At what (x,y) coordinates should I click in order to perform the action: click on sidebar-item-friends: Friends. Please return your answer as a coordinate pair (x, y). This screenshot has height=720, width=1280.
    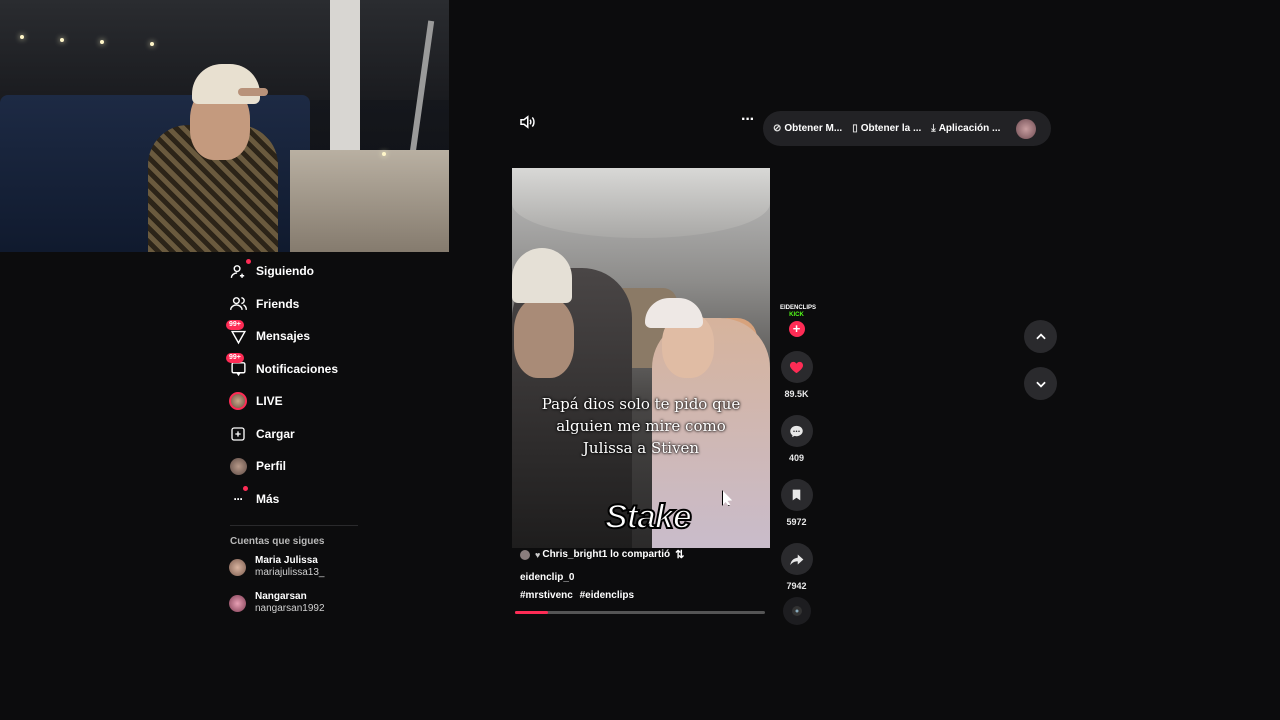
    Looking at the image, I should click on (298, 304).